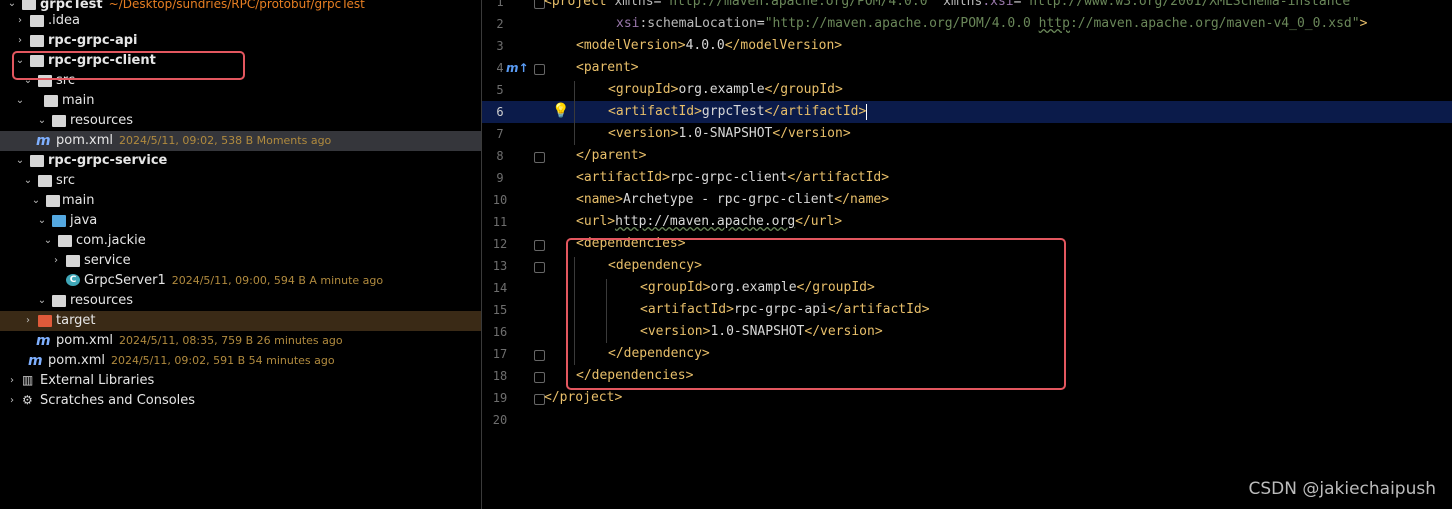 The image size is (1452, 509). Describe the element at coordinates (500, 288) in the screenshot. I see `line-number: 14` at that location.